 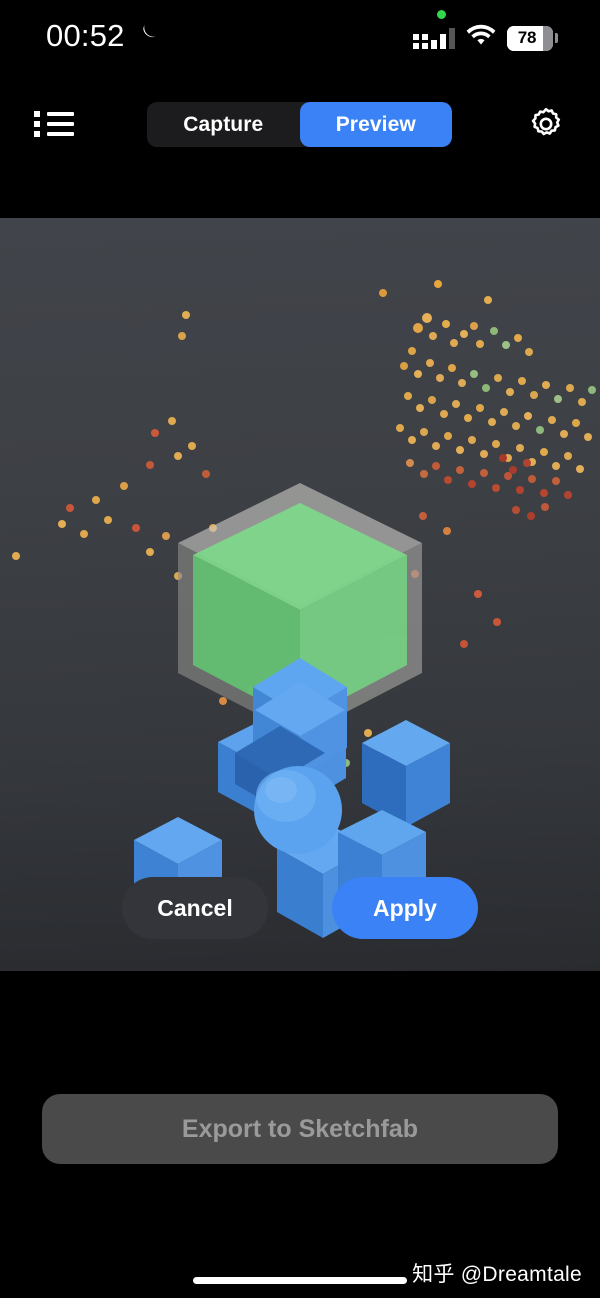 I want to click on tab-capture: Capture, so click(x=223, y=124).